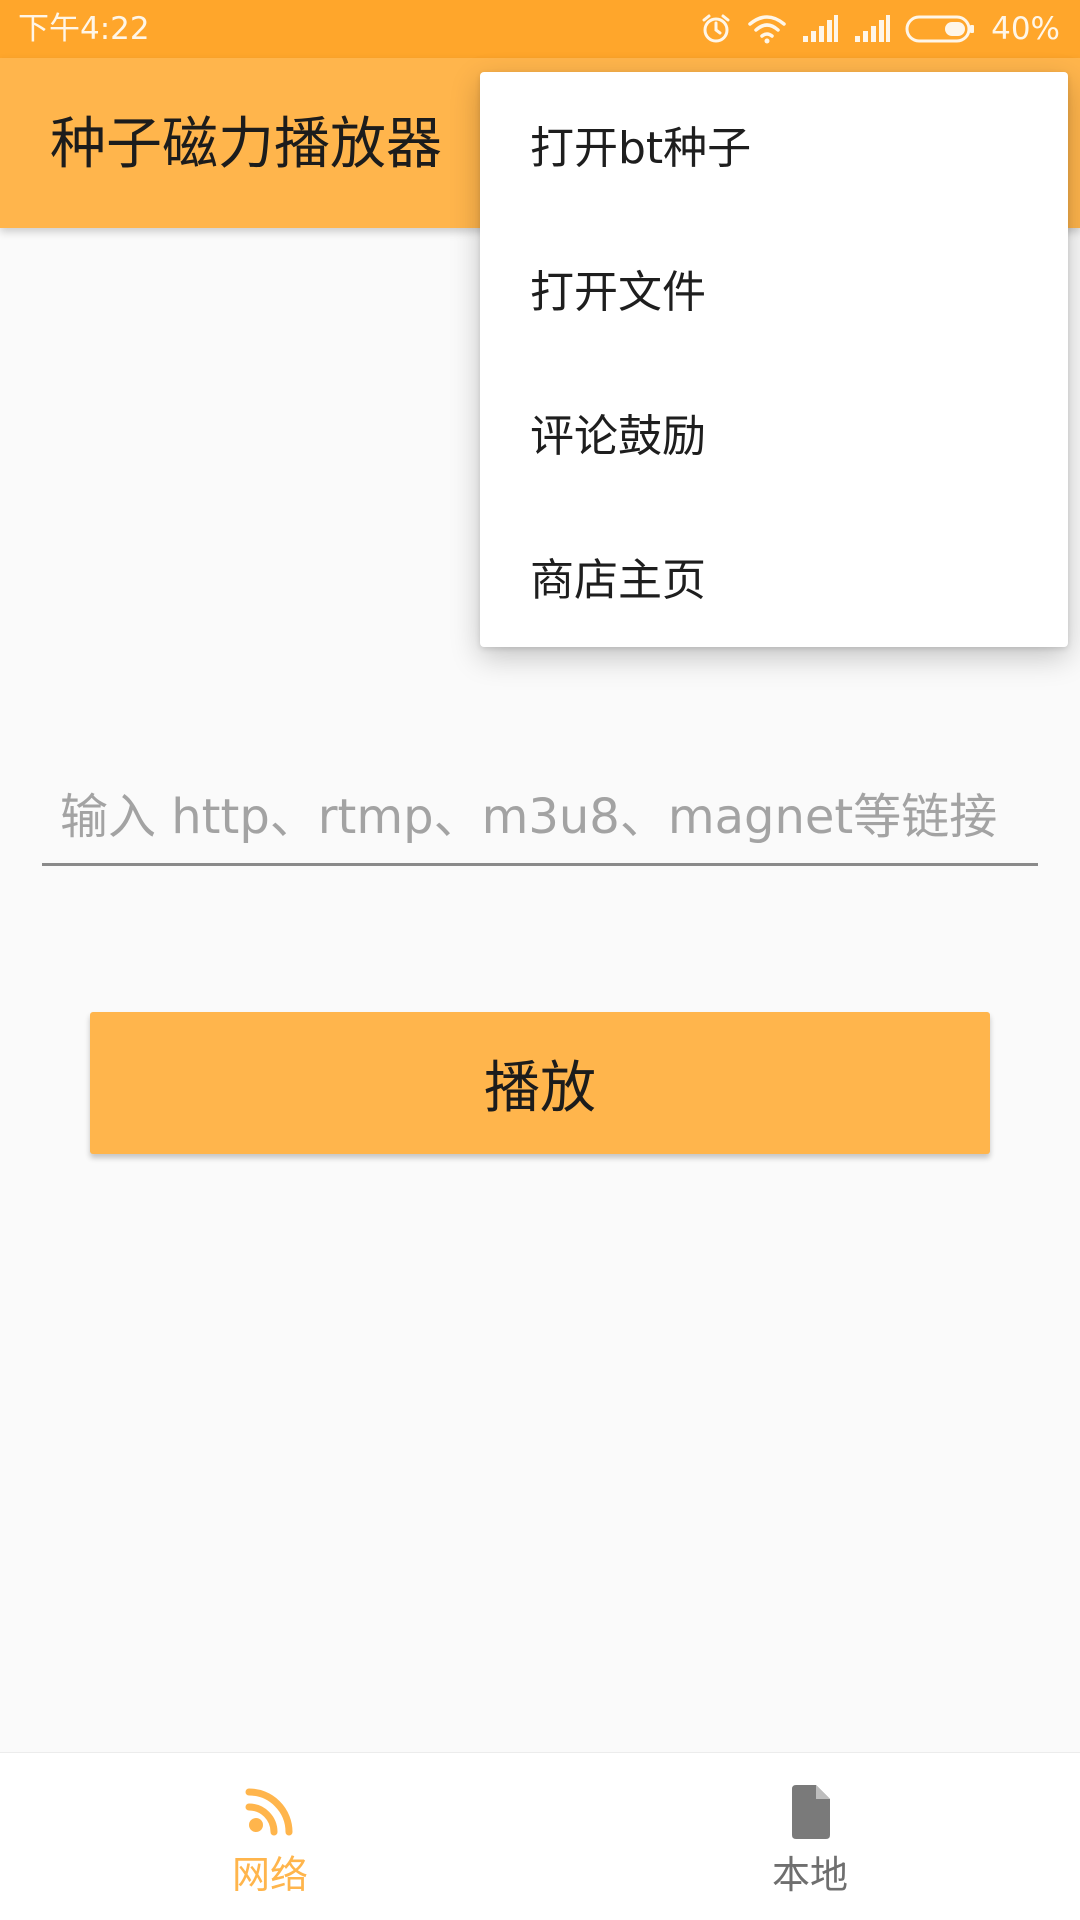 This screenshot has height=1920, width=1080. Describe the element at coordinates (774, 576) in the screenshot. I see `menu-item-store-page: 商店主页` at that location.